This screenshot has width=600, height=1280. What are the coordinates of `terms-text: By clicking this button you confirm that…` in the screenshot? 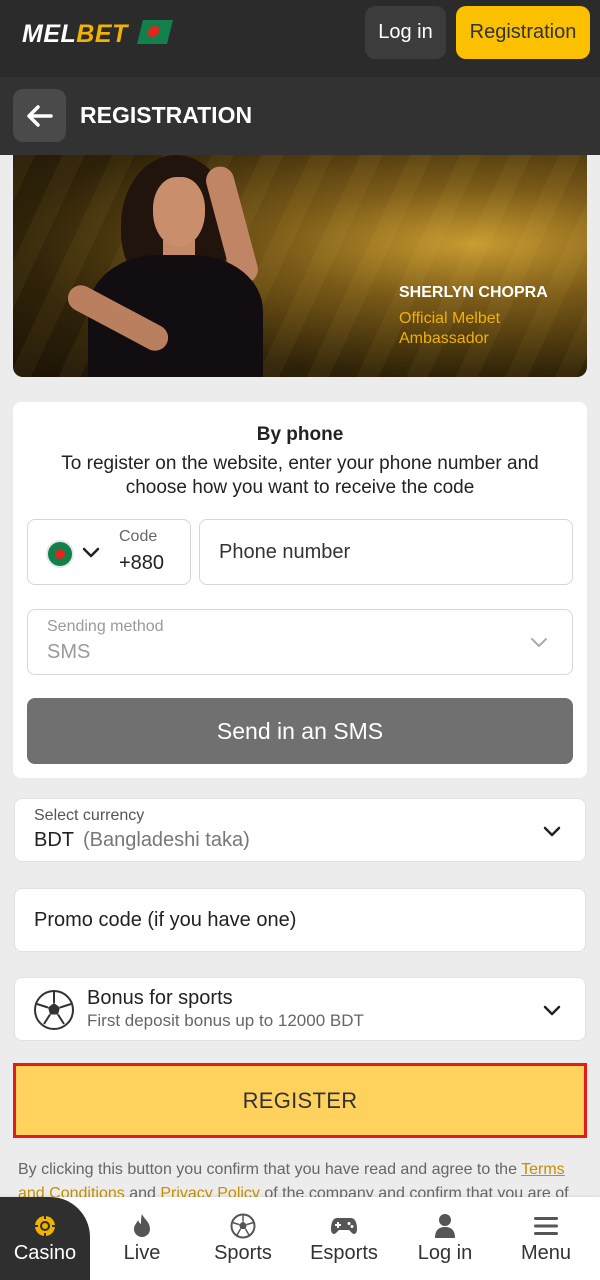 It's located at (293, 1181).